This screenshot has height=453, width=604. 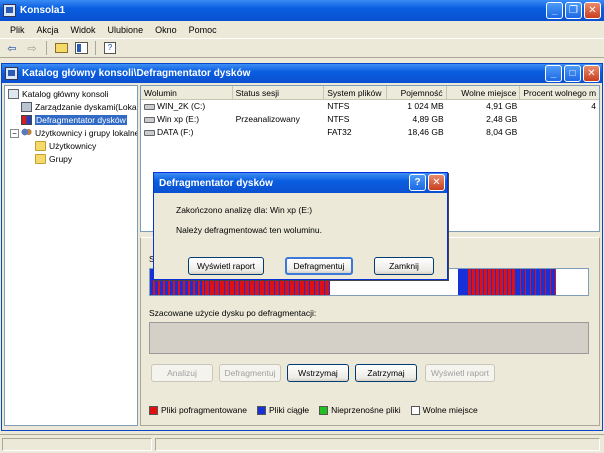 I want to click on app-title-bar: Konsola1 _ ❐ ✕, so click(x=302, y=10).